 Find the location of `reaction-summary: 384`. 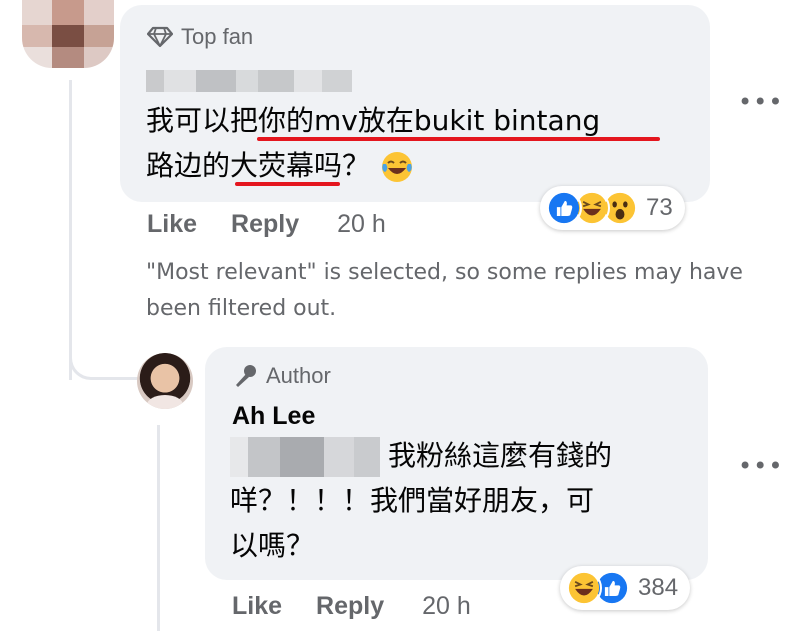

reaction-summary: 384 is located at coordinates (625, 588).